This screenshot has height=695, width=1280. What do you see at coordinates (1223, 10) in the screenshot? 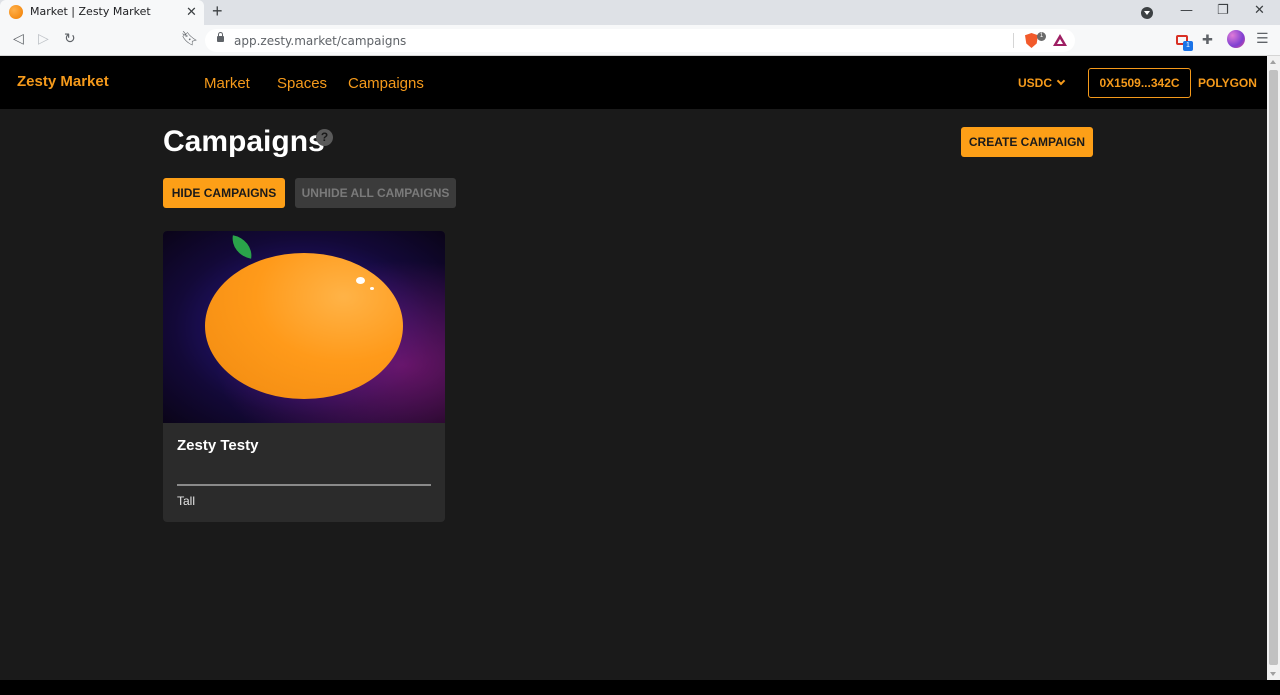
I see `restore-icon: ❐` at bounding box center [1223, 10].